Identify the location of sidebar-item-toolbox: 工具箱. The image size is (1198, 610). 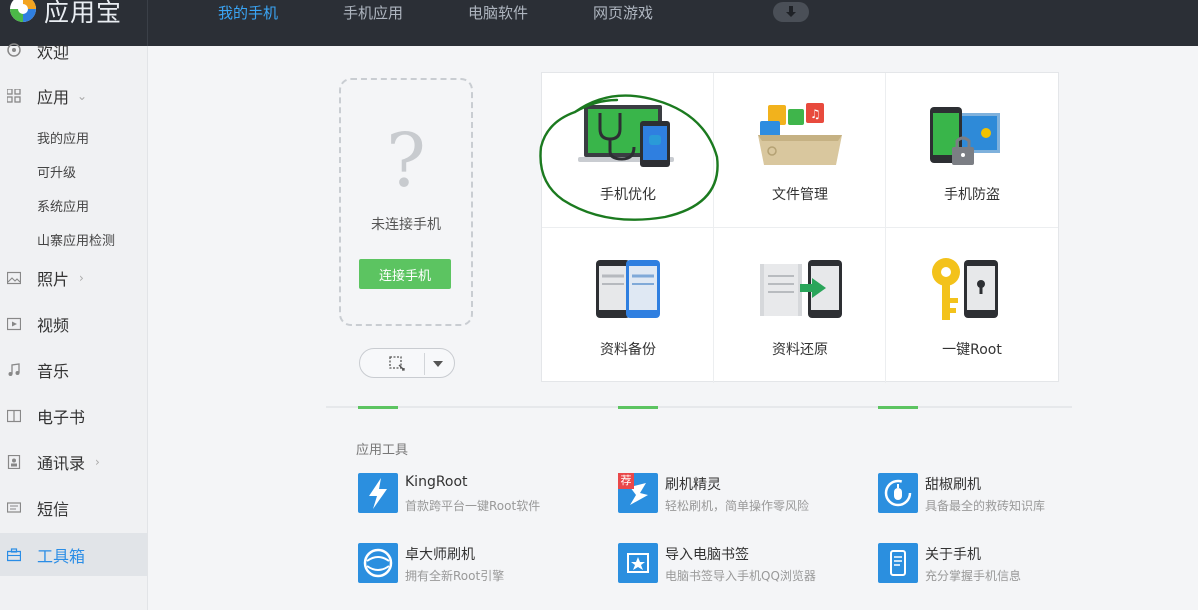
(73, 554).